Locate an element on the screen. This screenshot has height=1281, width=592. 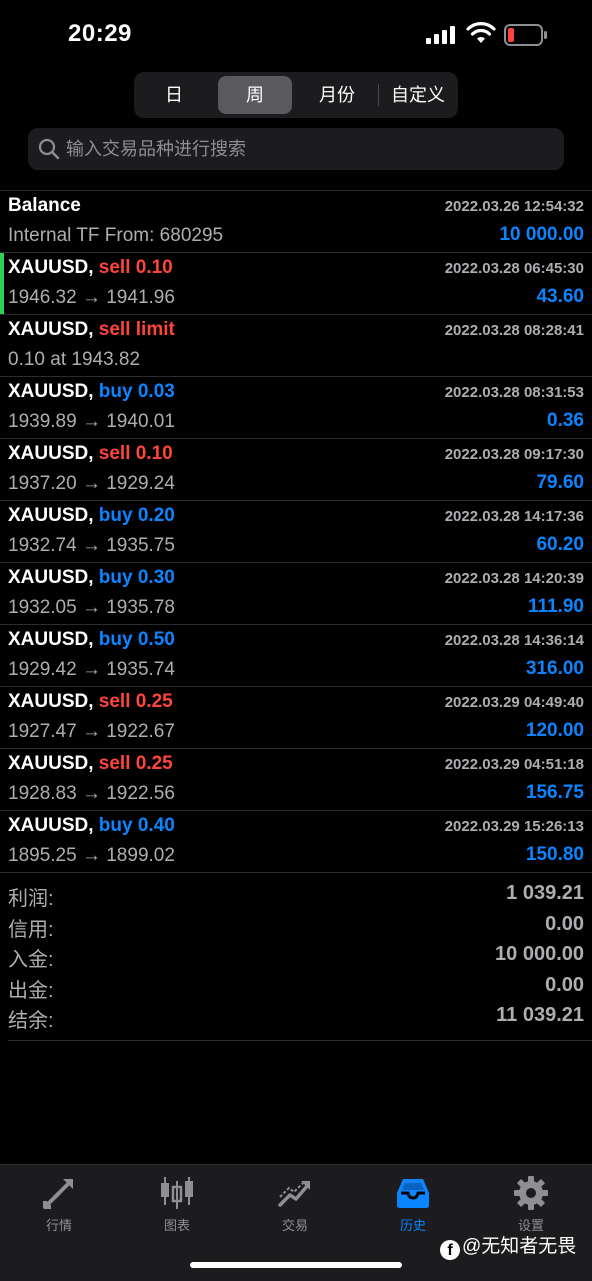
battery-low-icon is located at coordinates (525, 35).